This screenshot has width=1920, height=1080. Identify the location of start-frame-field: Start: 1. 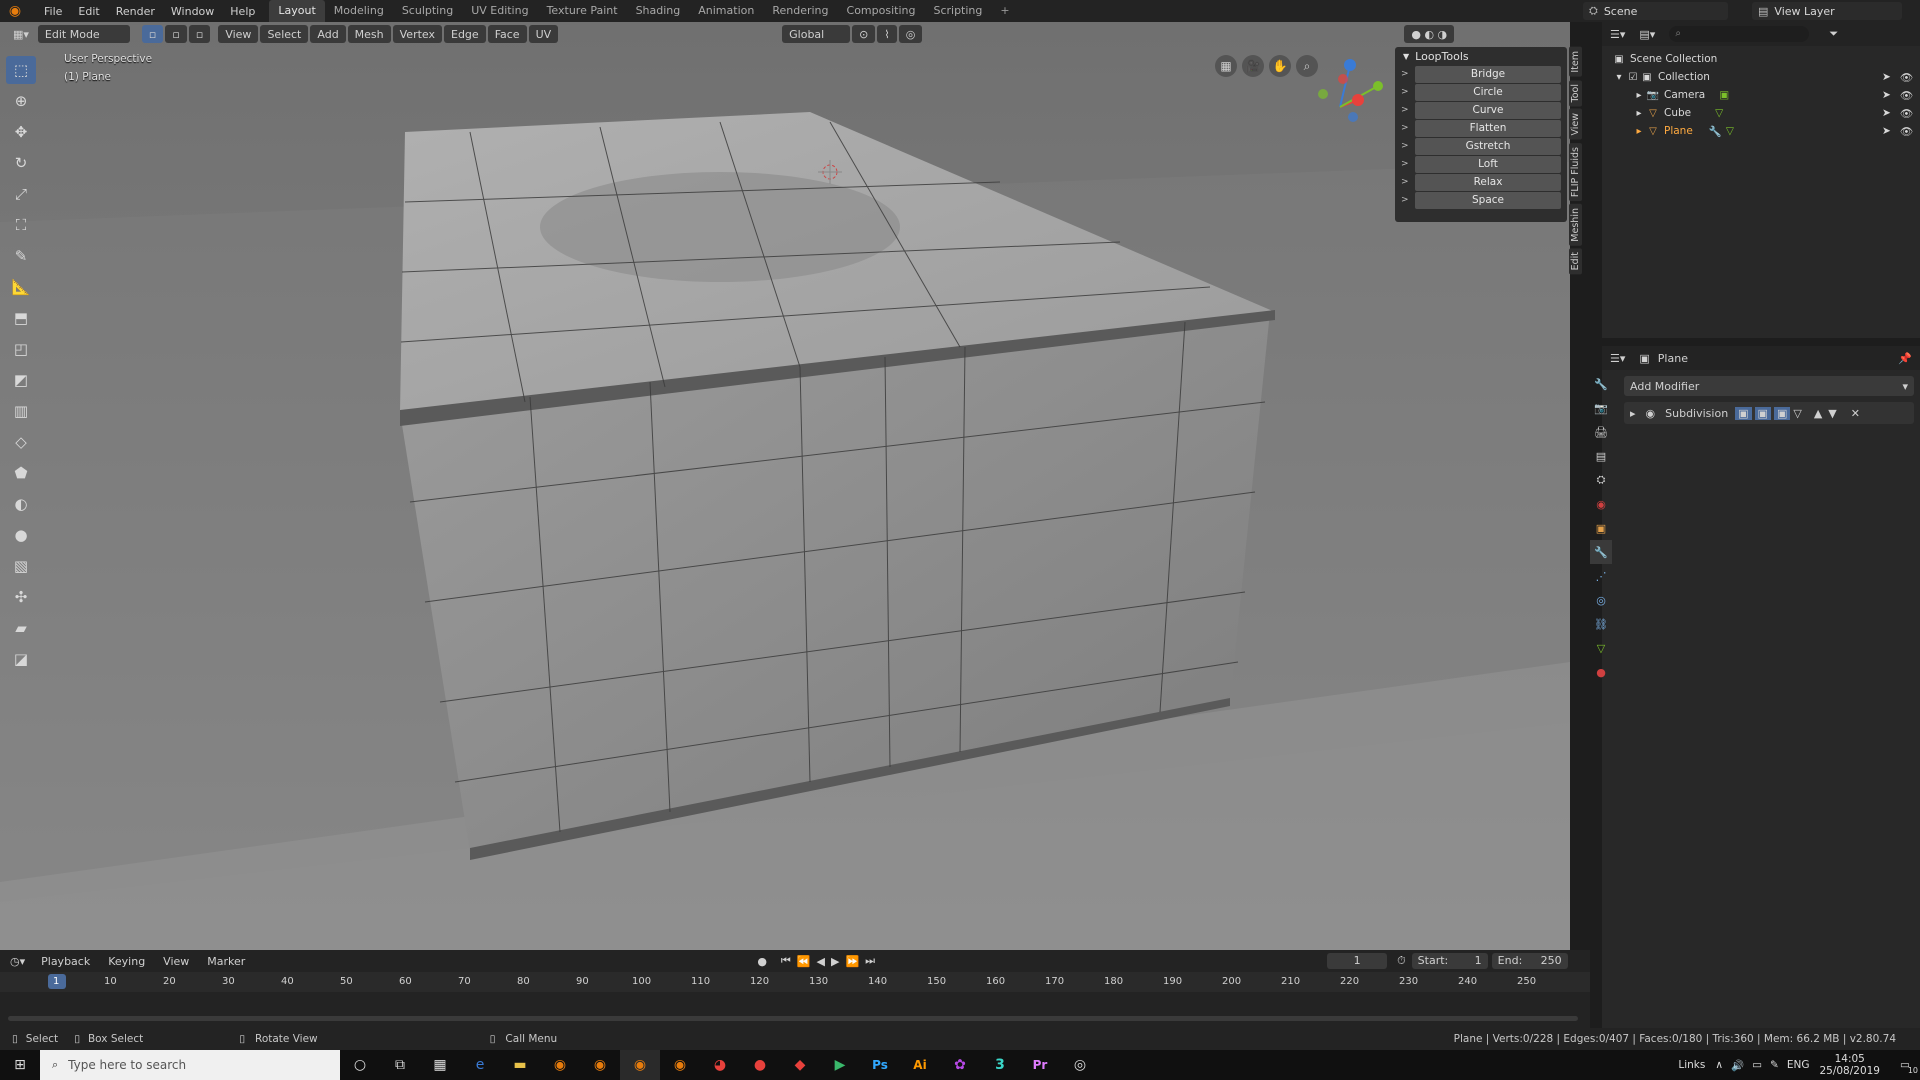
(1449, 961).